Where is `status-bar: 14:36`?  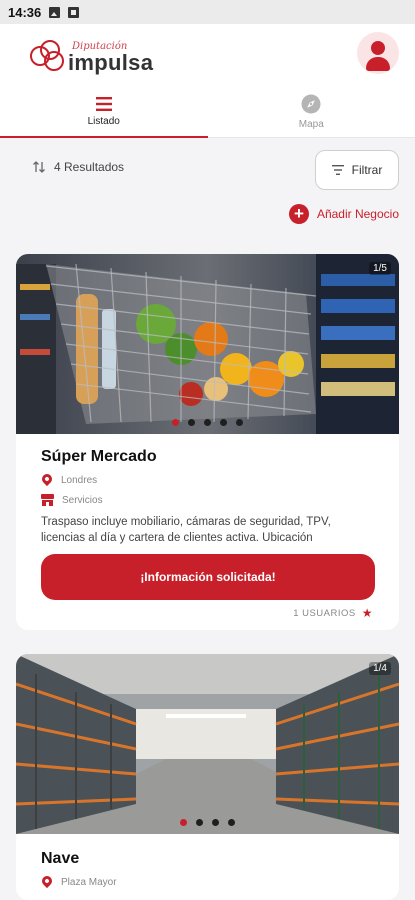
status-bar: 14:36 is located at coordinates (207, 12).